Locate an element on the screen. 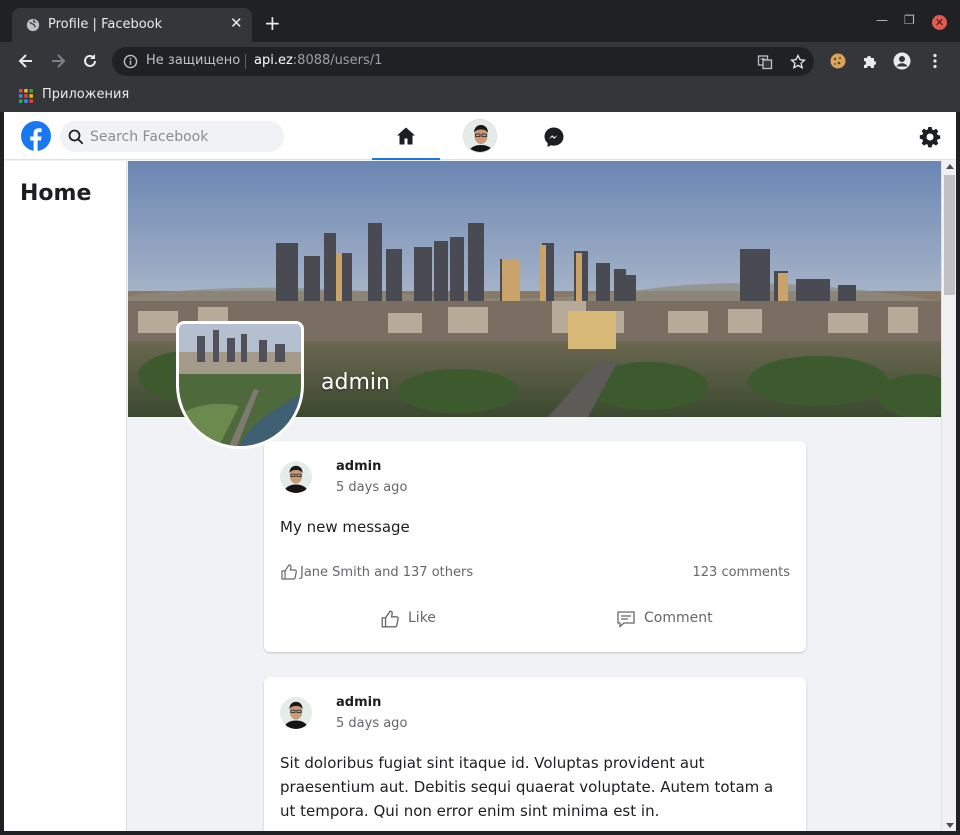 This screenshot has height=835, width=960. reload-icon is located at coordinates (90, 61).